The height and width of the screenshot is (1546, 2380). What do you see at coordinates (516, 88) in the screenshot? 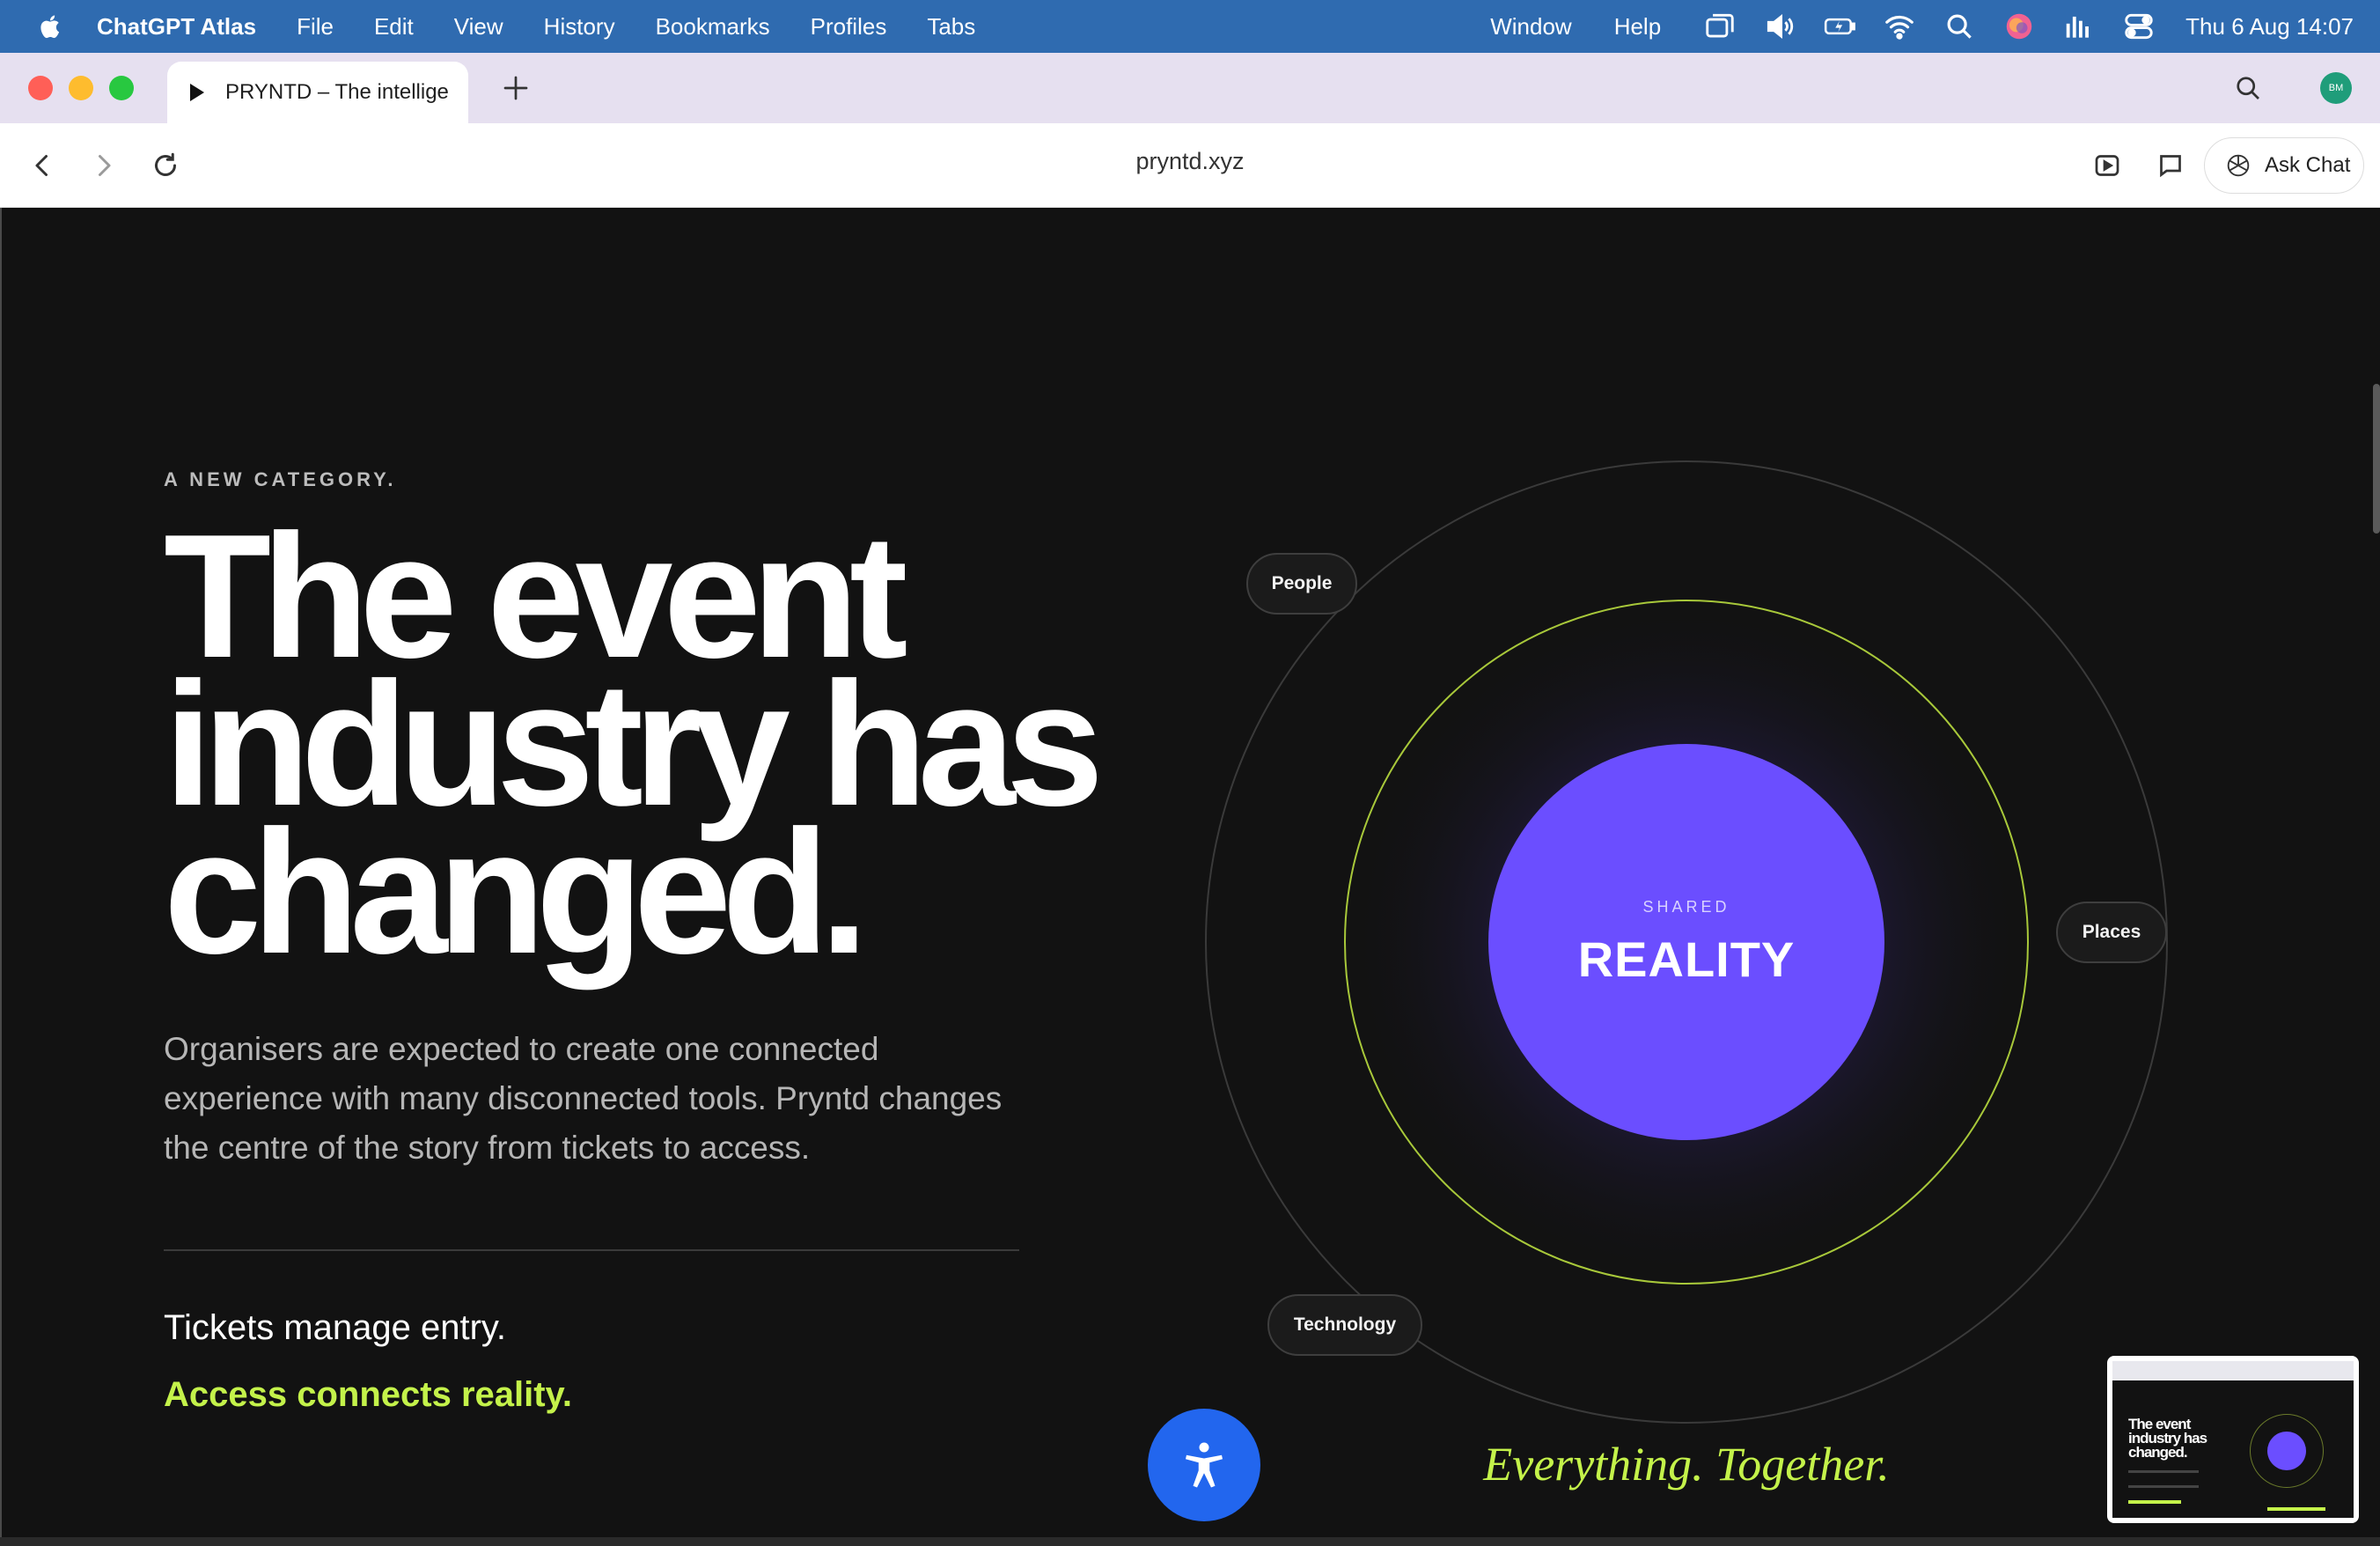
I see `new-tab-icon` at bounding box center [516, 88].